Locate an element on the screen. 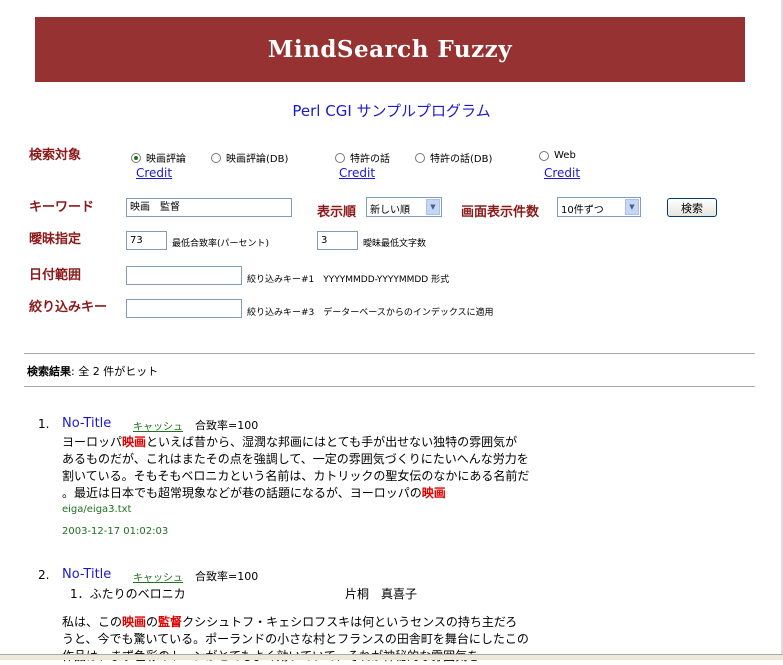 Image resolution: width=783 pixels, height=665 pixels. target-option-label: Web is located at coordinates (565, 155).